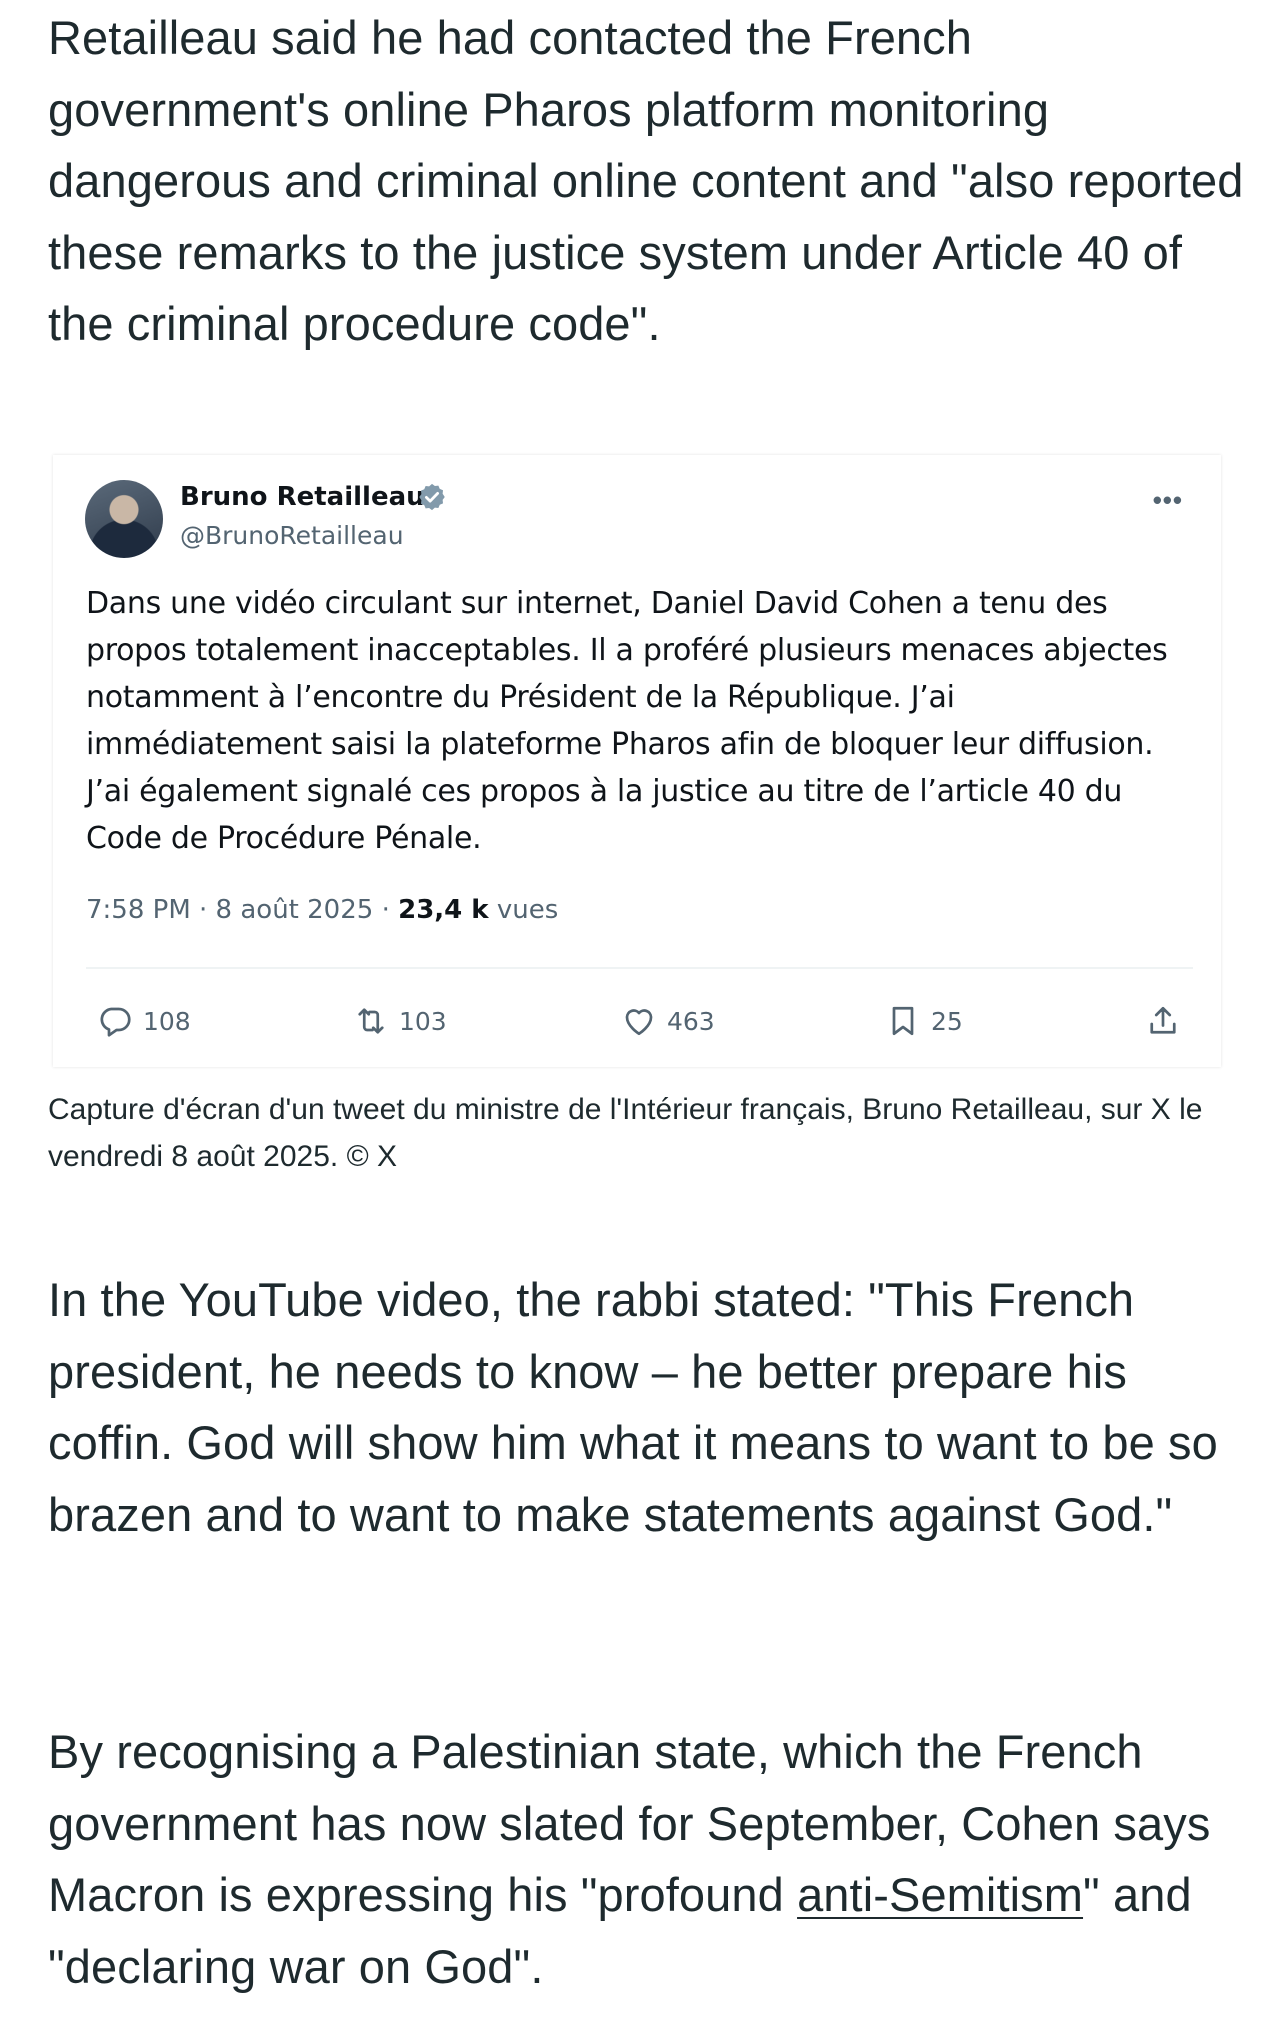 Image resolution: width=1284 pixels, height=2038 pixels. What do you see at coordinates (302, 497) in the screenshot?
I see `tweet-author-name: Bruno Retailleau` at bounding box center [302, 497].